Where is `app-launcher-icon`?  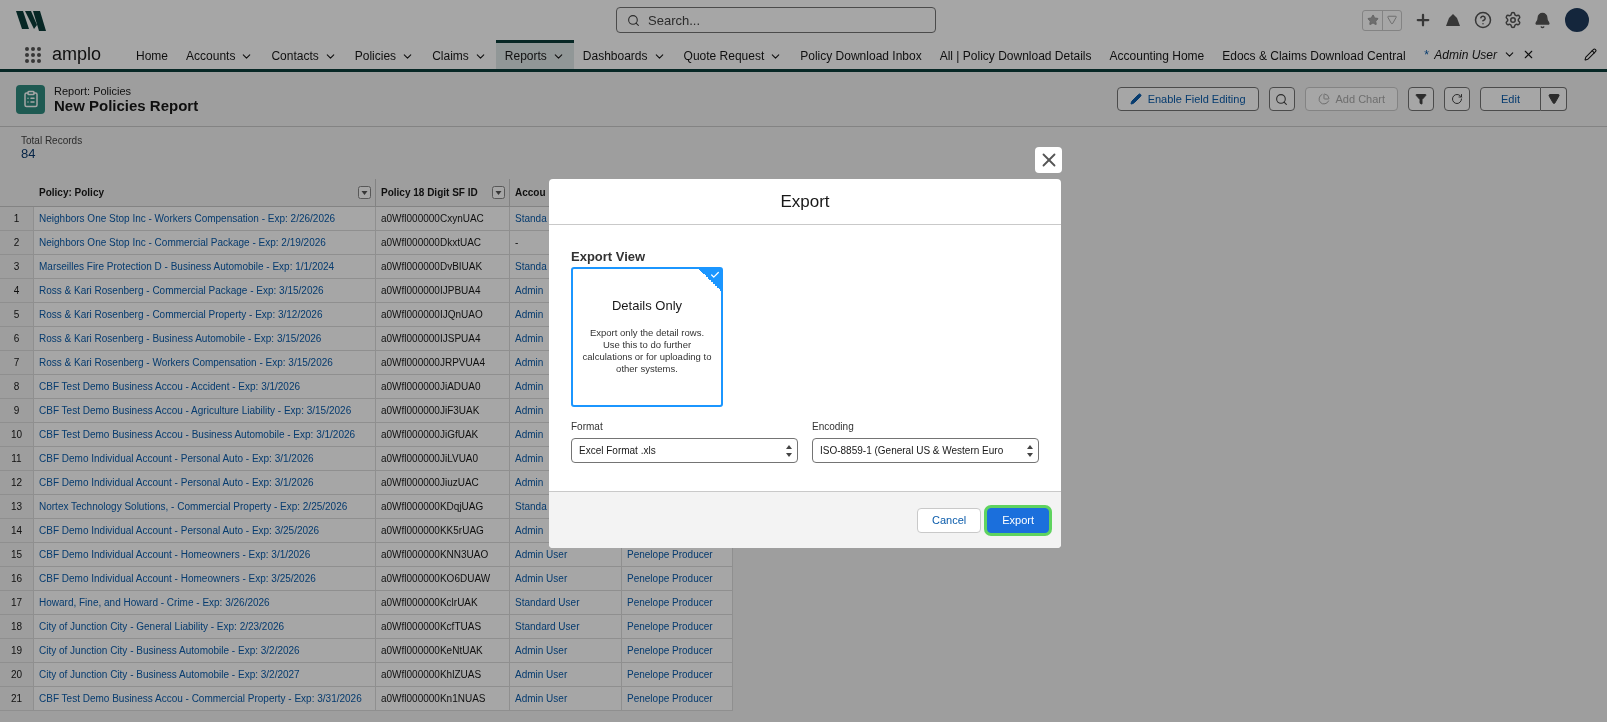 app-launcher-icon is located at coordinates (33, 54).